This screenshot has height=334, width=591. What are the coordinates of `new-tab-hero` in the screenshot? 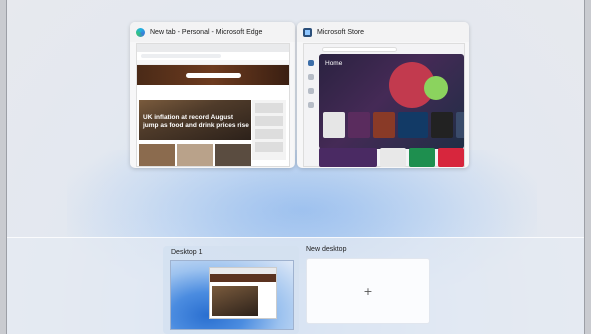 It's located at (213, 75).